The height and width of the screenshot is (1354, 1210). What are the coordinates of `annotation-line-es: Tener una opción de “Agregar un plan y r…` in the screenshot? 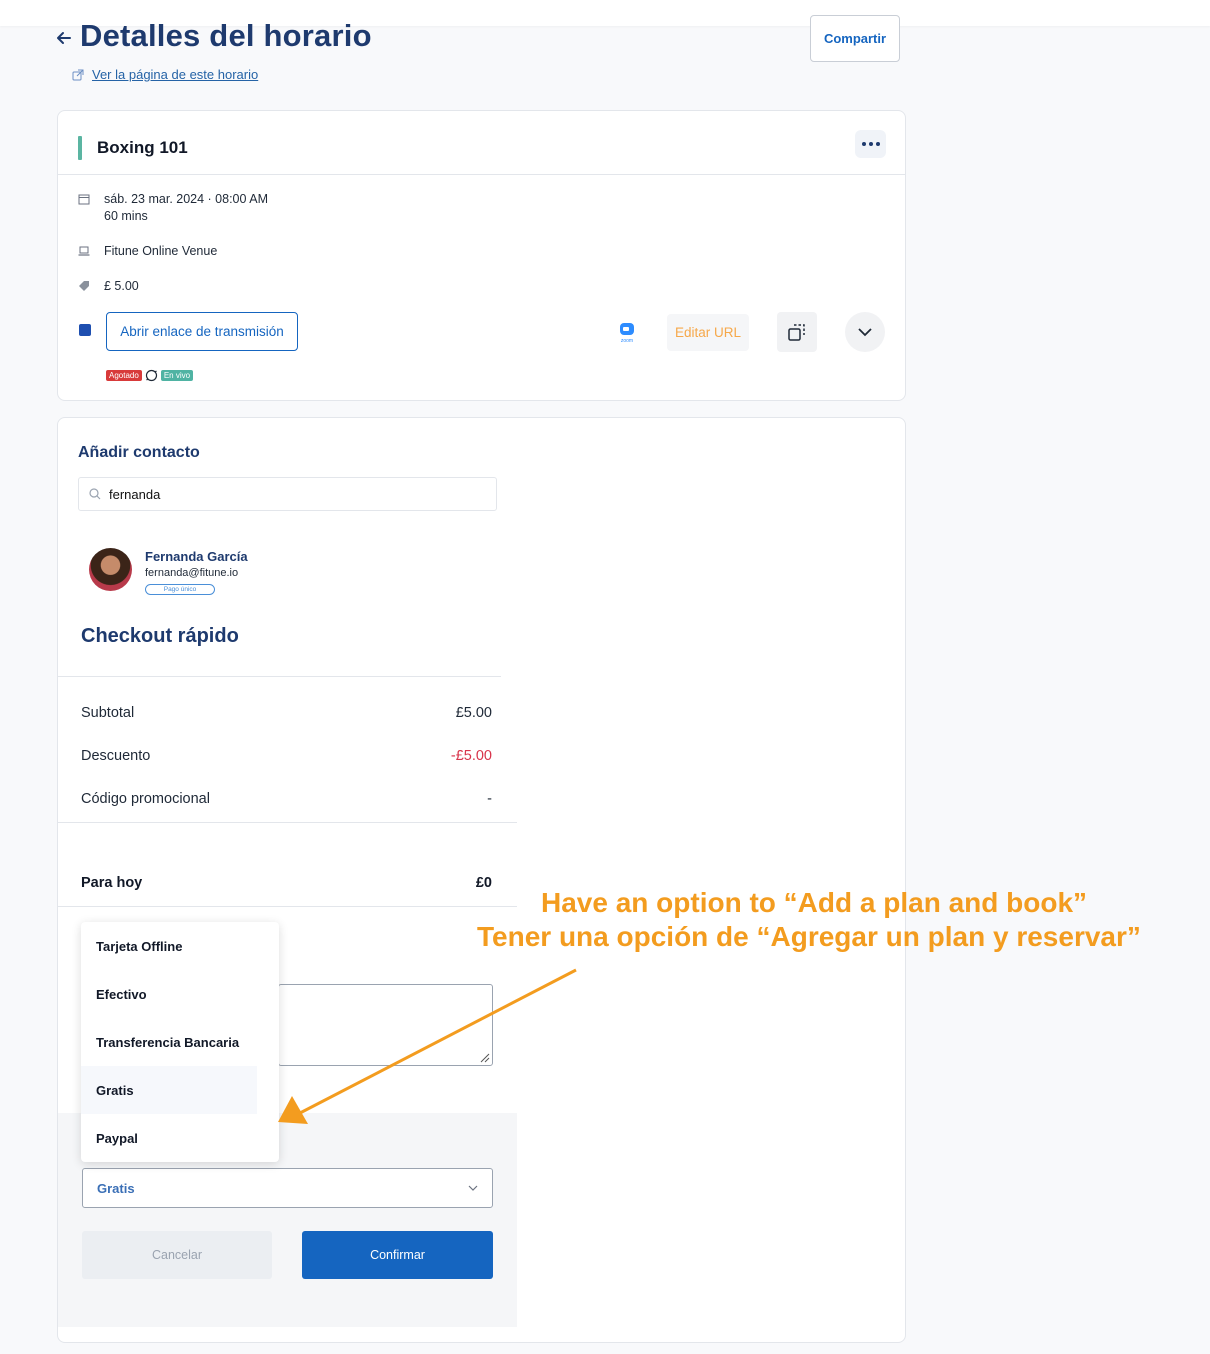 It's located at (809, 936).